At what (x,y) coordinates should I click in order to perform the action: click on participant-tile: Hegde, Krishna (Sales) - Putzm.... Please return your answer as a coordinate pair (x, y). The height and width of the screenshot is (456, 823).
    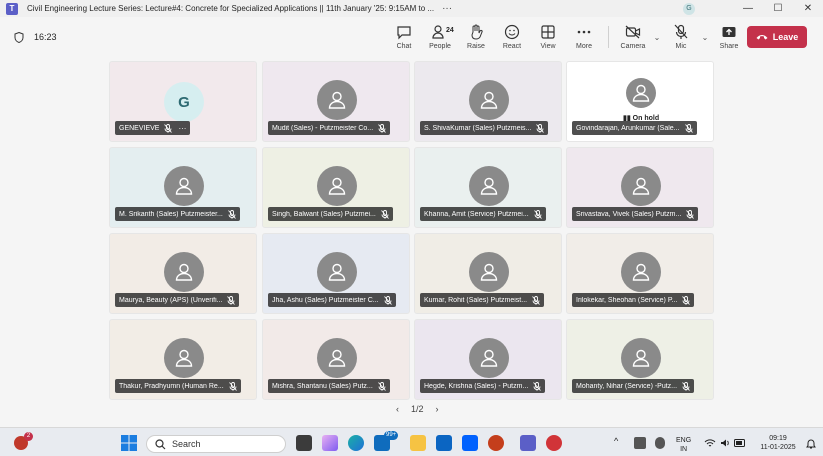
    Looking at the image, I should click on (488, 359).